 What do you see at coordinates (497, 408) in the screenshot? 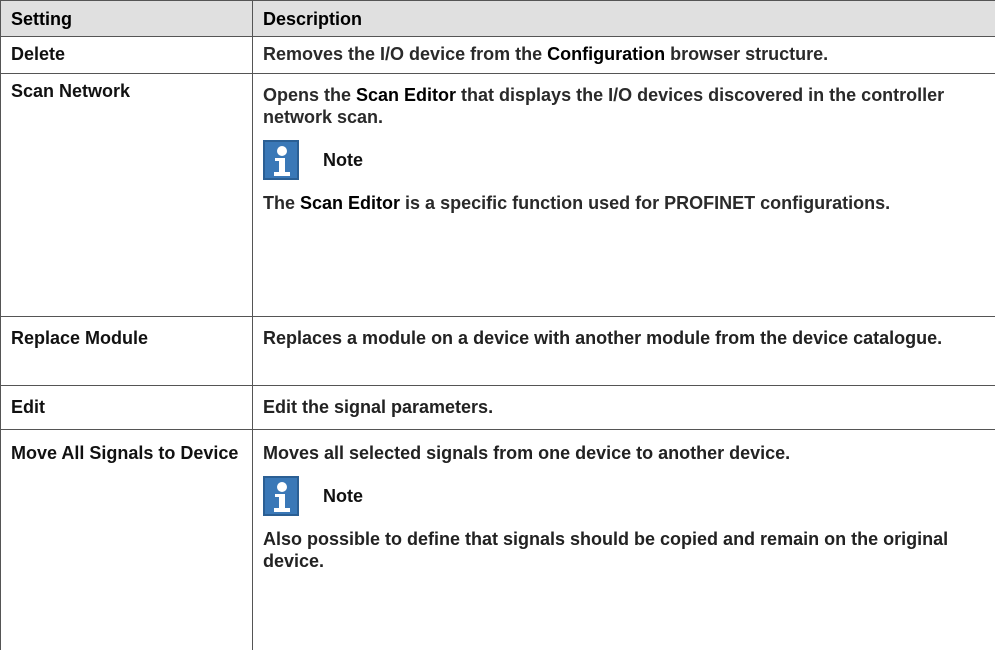
I see `table-row: Edit Edit the signal parameters.` at bounding box center [497, 408].